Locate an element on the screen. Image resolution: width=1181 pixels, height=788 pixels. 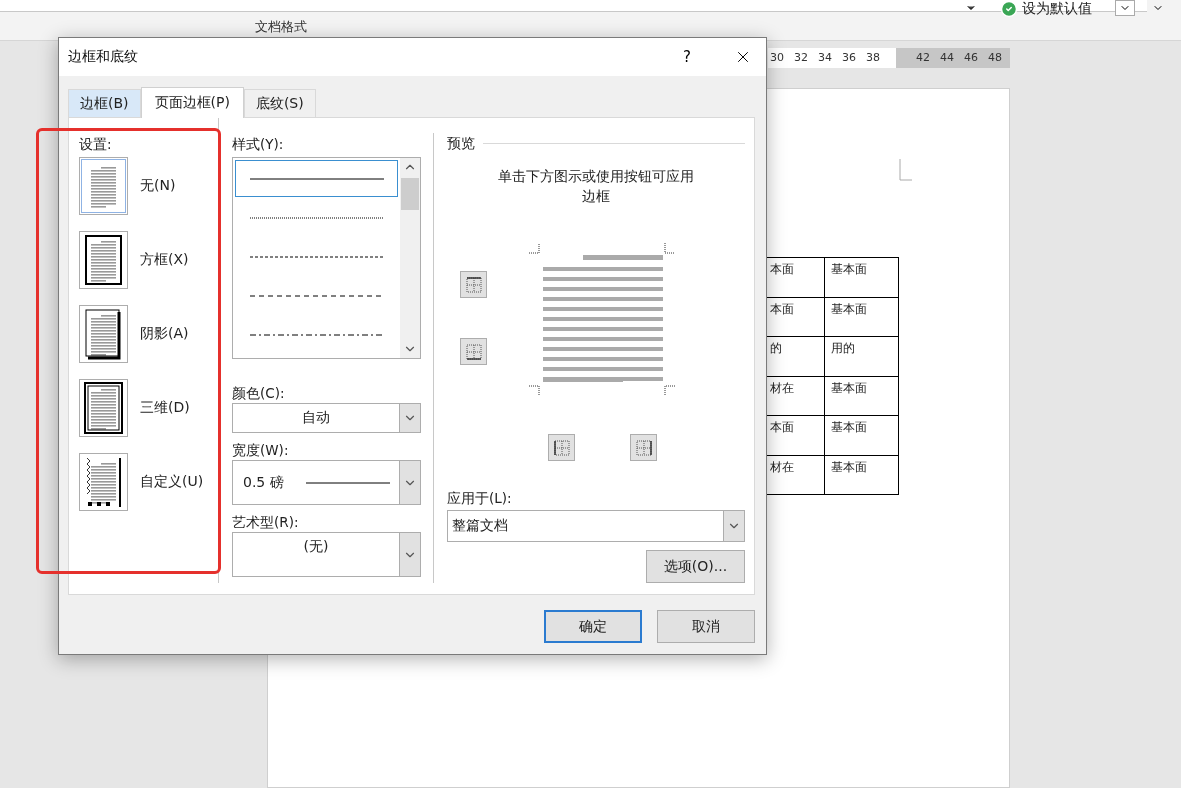
gallery-more-button is located at coordinates (1125, 8).